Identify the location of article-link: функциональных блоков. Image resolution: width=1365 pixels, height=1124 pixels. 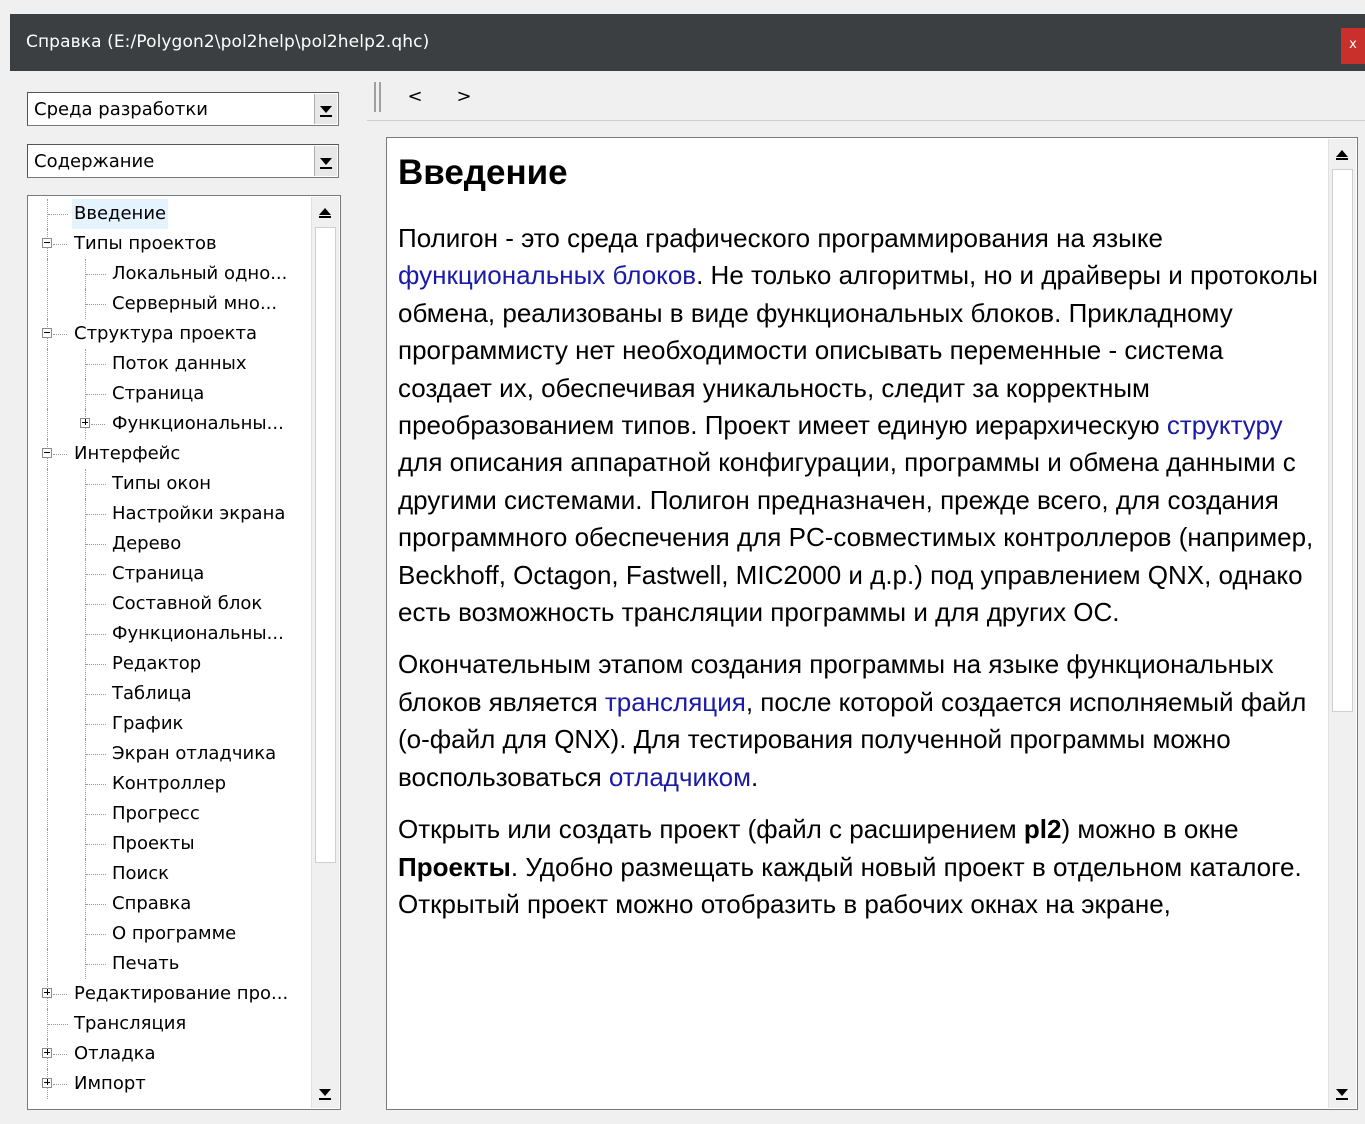
(547, 275).